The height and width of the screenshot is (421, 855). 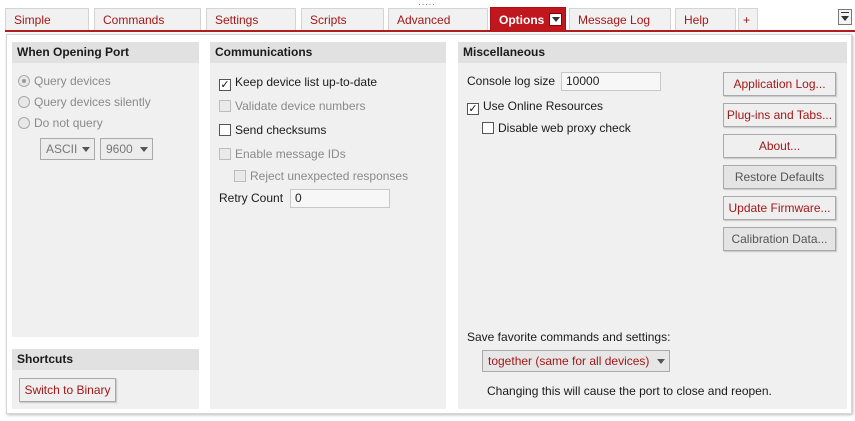 I want to click on shortcuts-title: Shortcuts, so click(x=105, y=359).